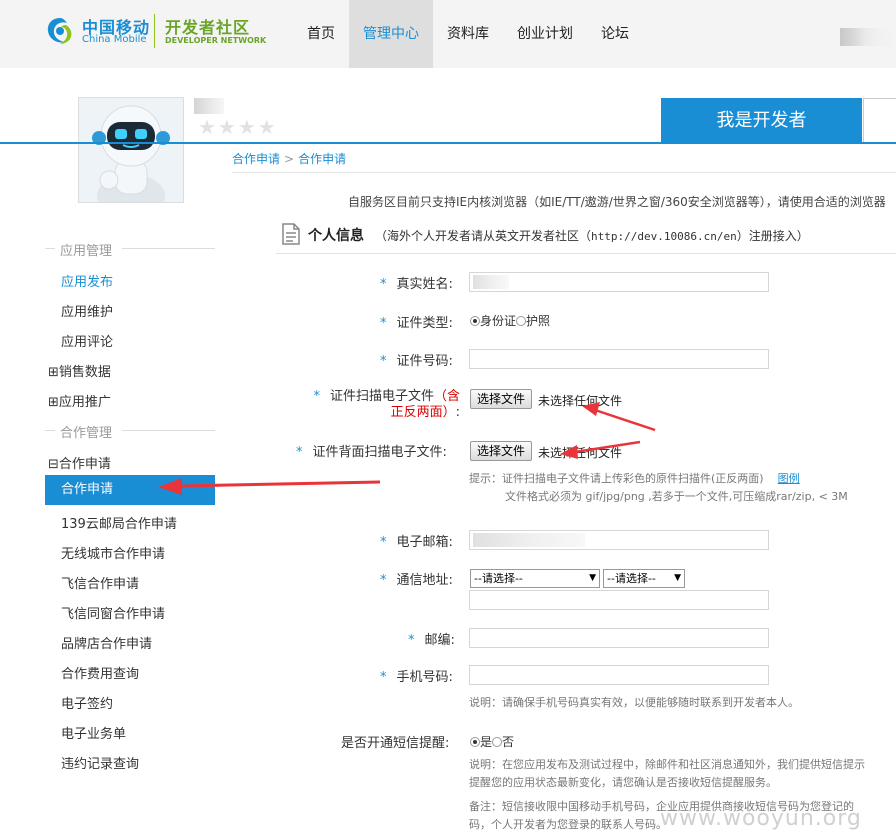  I want to click on annotation-arrows, so click(407, 448).